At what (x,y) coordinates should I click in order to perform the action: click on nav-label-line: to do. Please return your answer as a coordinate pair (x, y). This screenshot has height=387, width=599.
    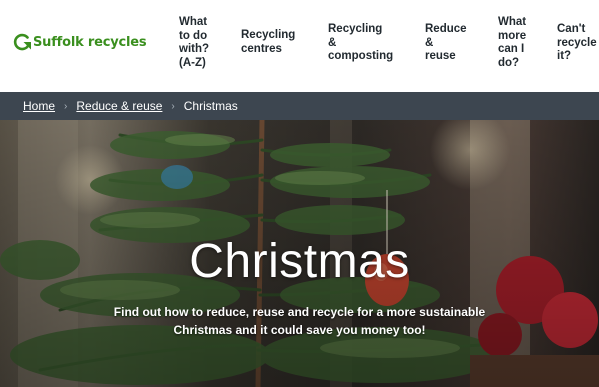
    Looking at the image, I should click on (193, 35).